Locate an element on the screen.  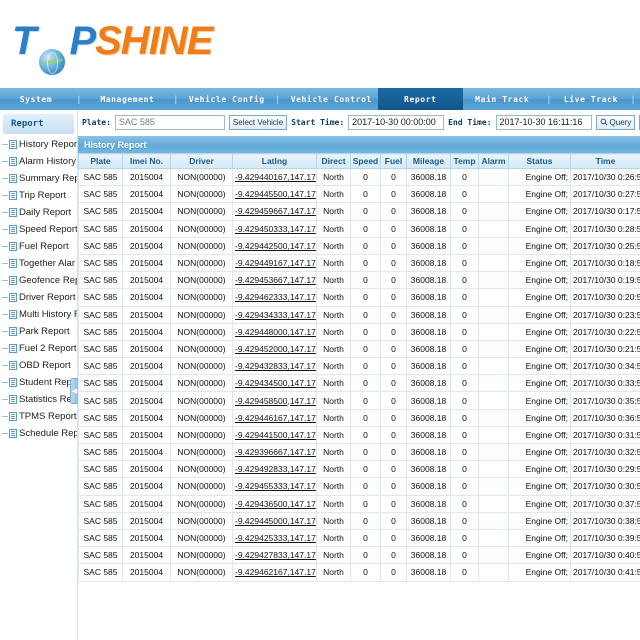
latlng-link: -9.429452000,147.17 is located at coordinates (275, 349).